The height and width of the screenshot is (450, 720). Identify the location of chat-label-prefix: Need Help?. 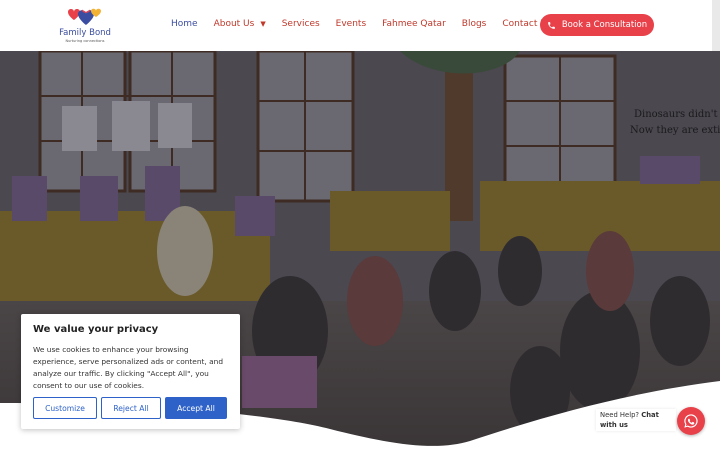
(620, 415).